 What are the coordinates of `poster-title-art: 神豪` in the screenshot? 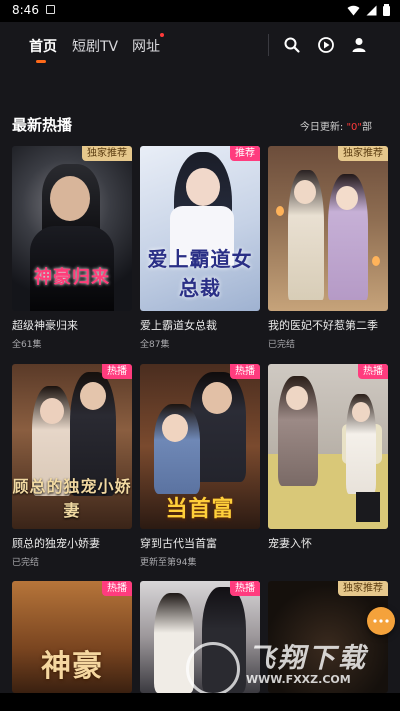 It's located at (72, 666).